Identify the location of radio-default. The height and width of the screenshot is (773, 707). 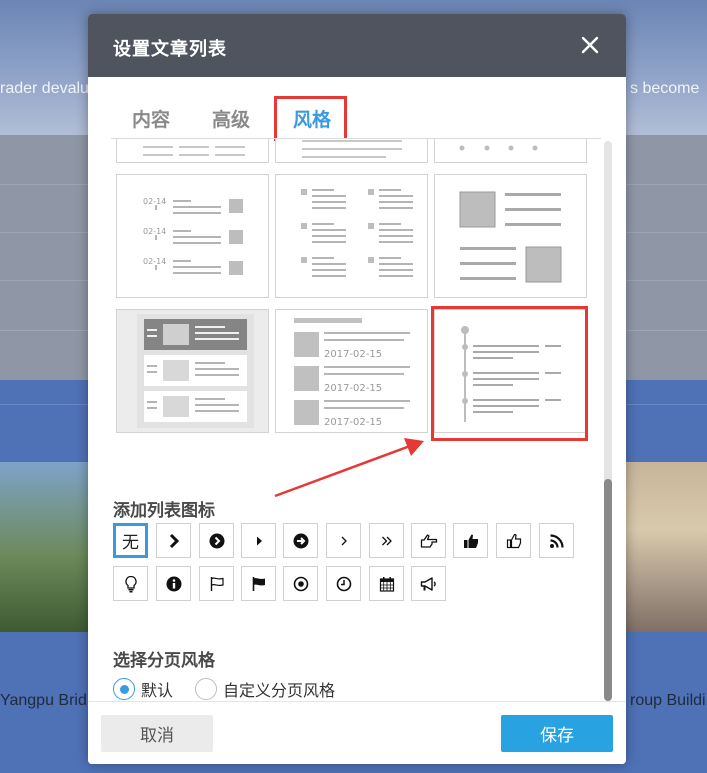
(124, 689).